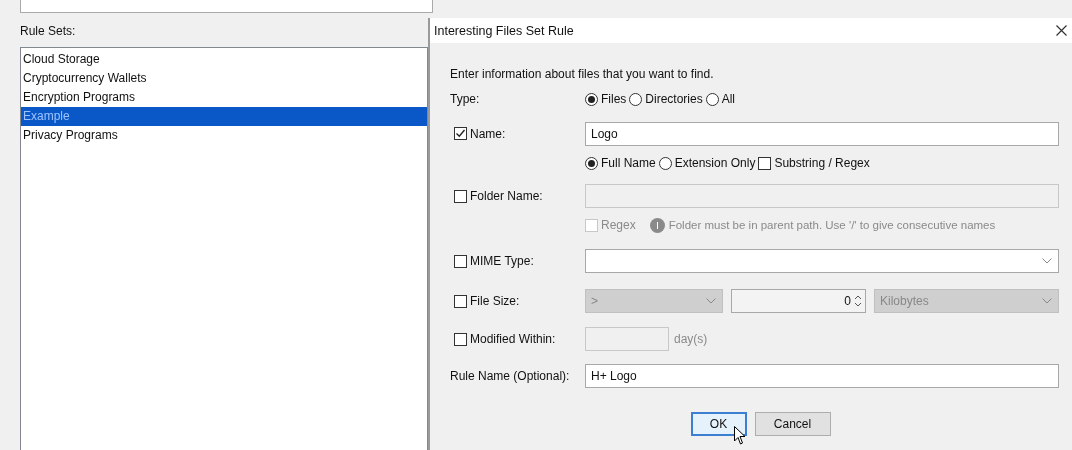 This screenshot has height=450, width=1072. I want to click on ok-button: OK, so click(718, 424).